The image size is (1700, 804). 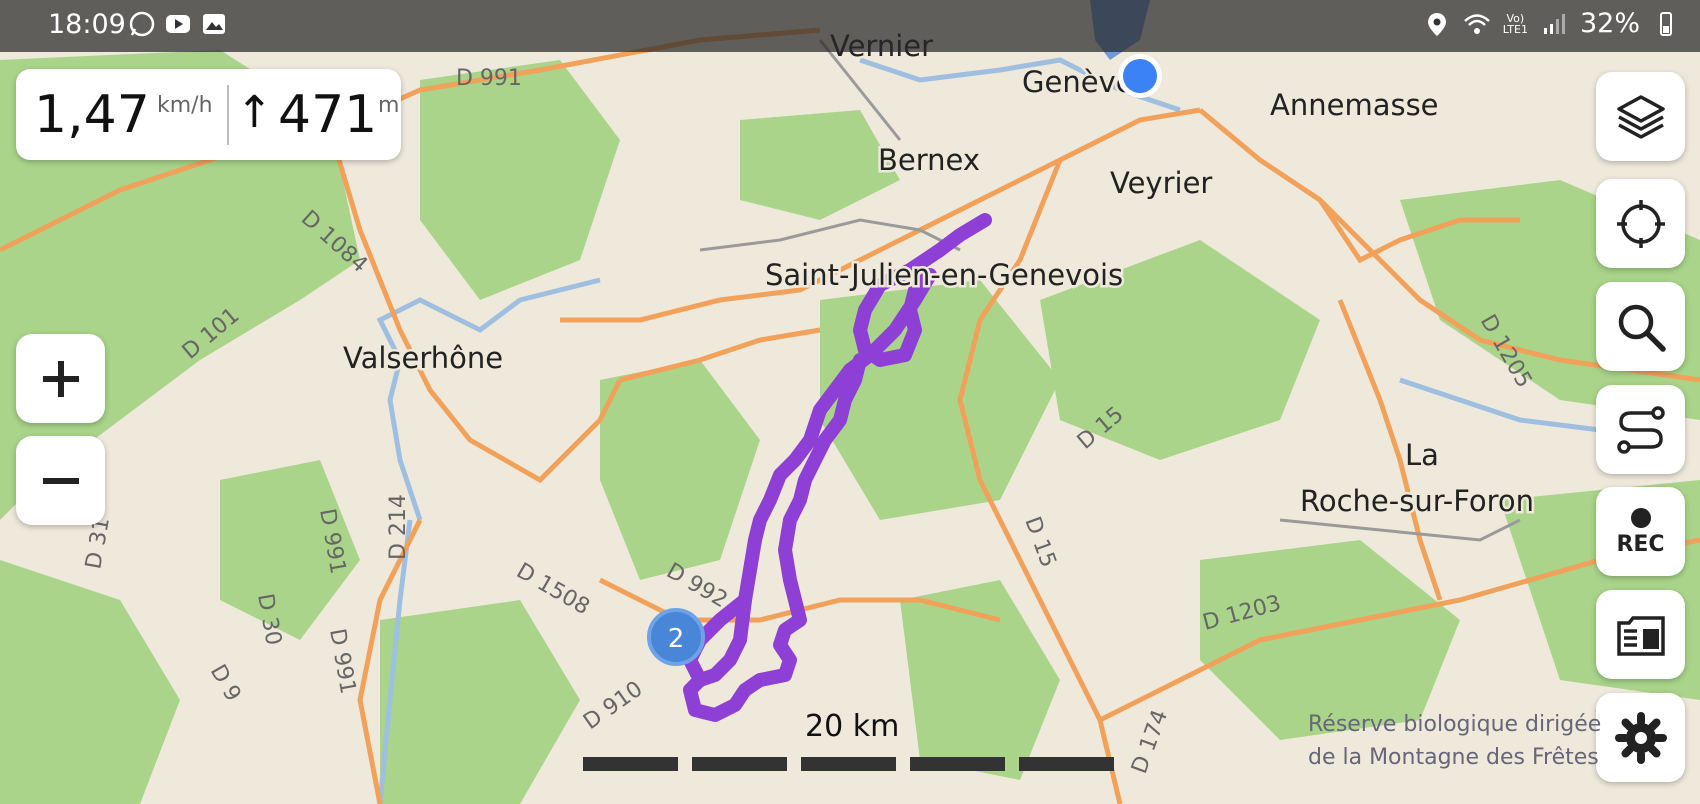 I want to click on network-indicator: Vo) LTE1, so click(x=1515, y=23).